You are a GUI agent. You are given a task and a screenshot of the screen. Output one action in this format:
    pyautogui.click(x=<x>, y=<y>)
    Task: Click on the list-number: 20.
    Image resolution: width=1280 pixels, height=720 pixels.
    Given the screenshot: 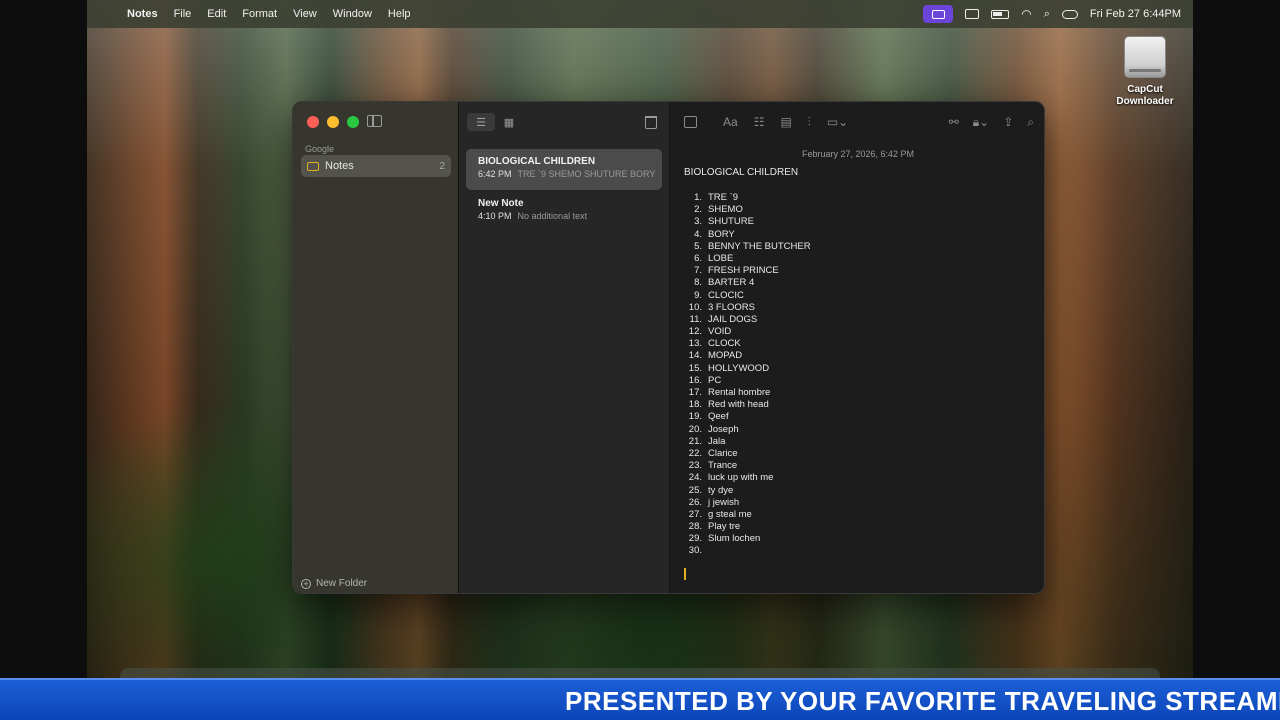 What is the action you would take?
    pyautogui.click(x=695, y=429)
    